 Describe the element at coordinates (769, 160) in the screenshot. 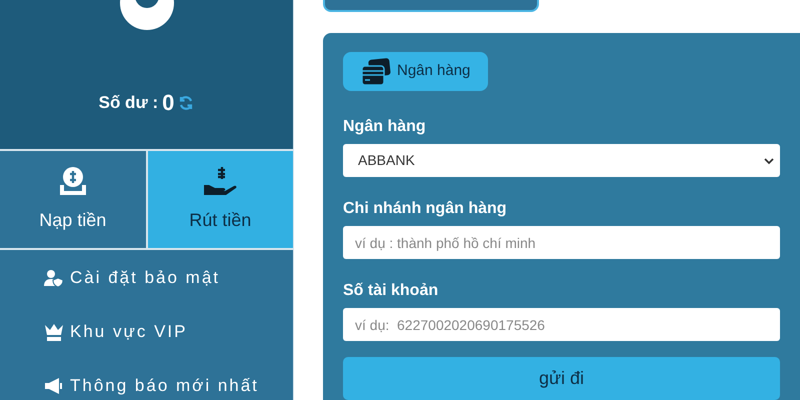

I see `chevron-down-icon` at that location.